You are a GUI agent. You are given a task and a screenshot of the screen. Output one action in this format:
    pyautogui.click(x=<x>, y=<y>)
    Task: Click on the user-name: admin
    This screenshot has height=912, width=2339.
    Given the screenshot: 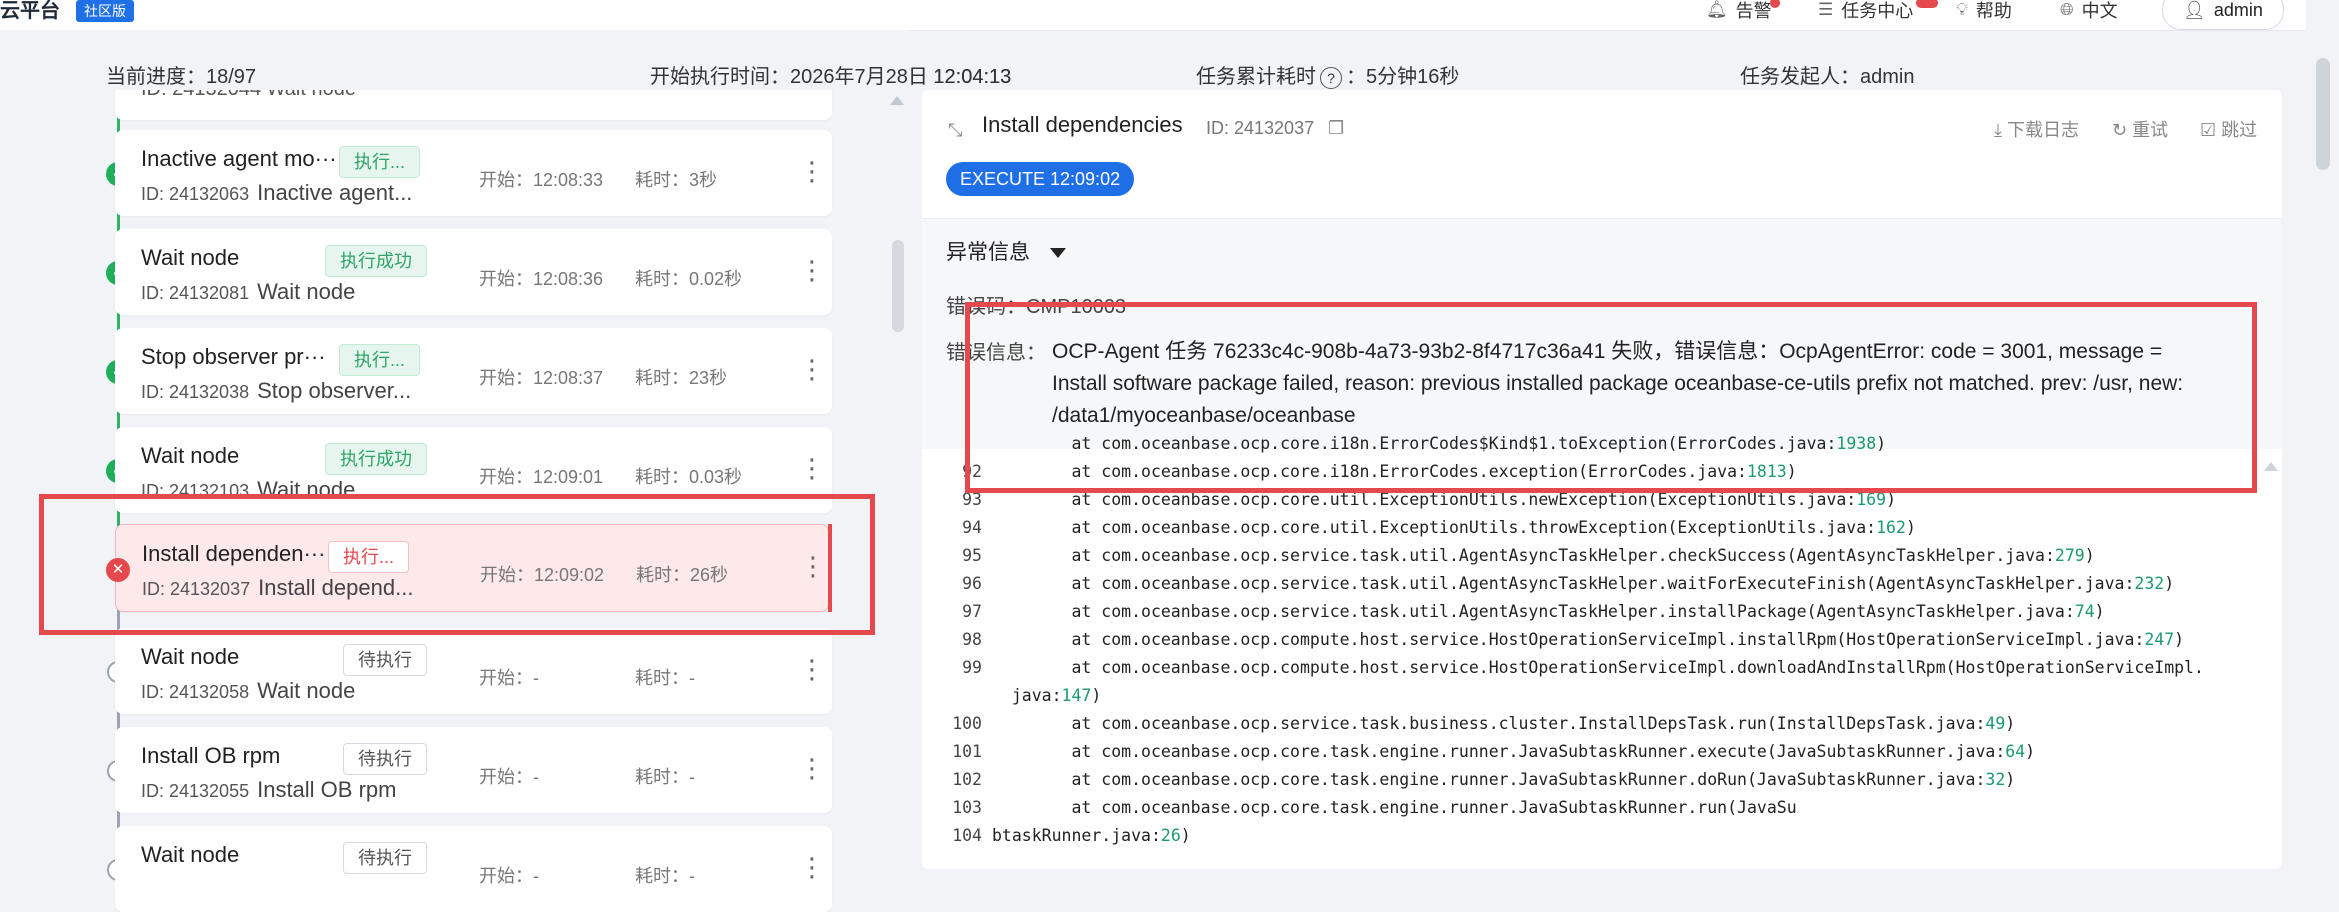 What is the action you would take?
    pyautogui.click(x=2238, y=10)
    